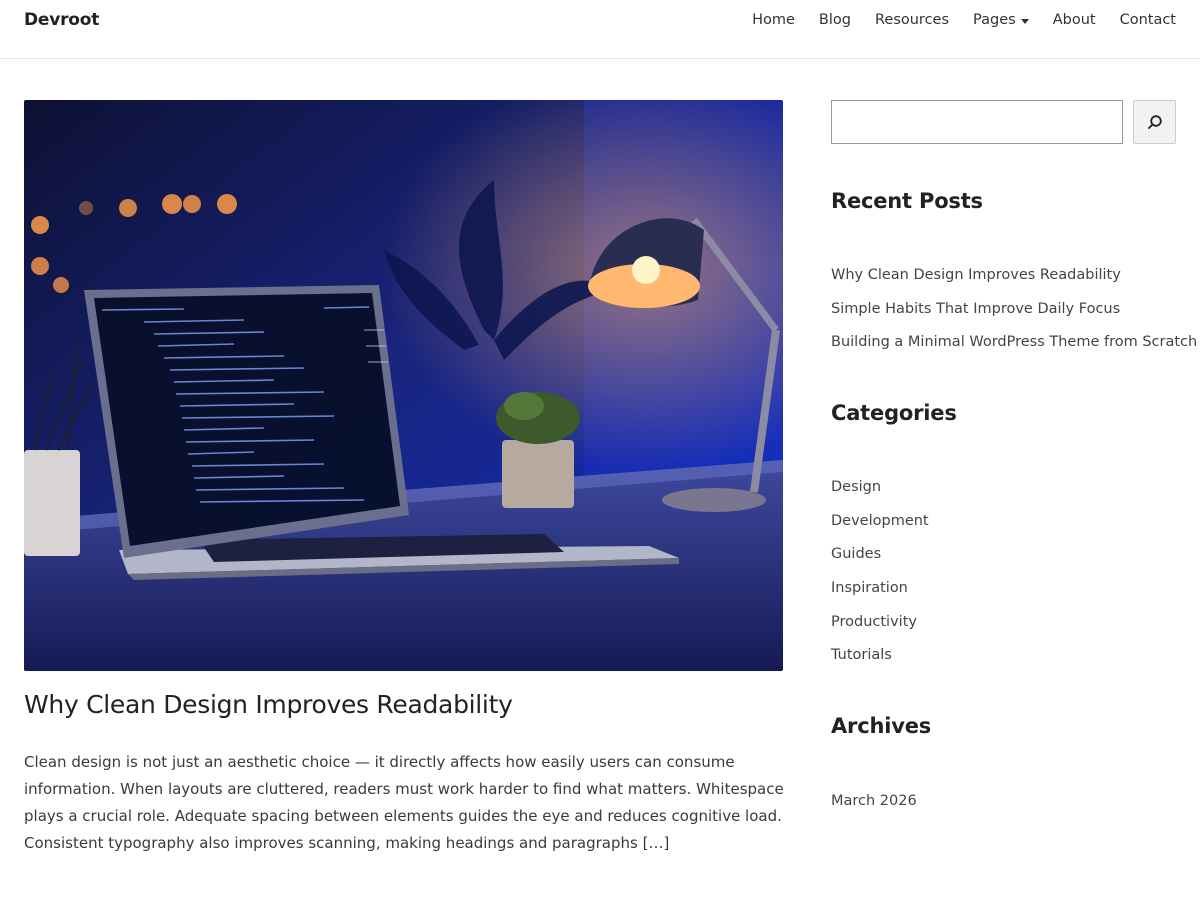 The height and width of the screenshot is (900, 1200). Describe the element at coordinates (894, 413) in the screenshot. I see `categories-title: Categories` at that location.